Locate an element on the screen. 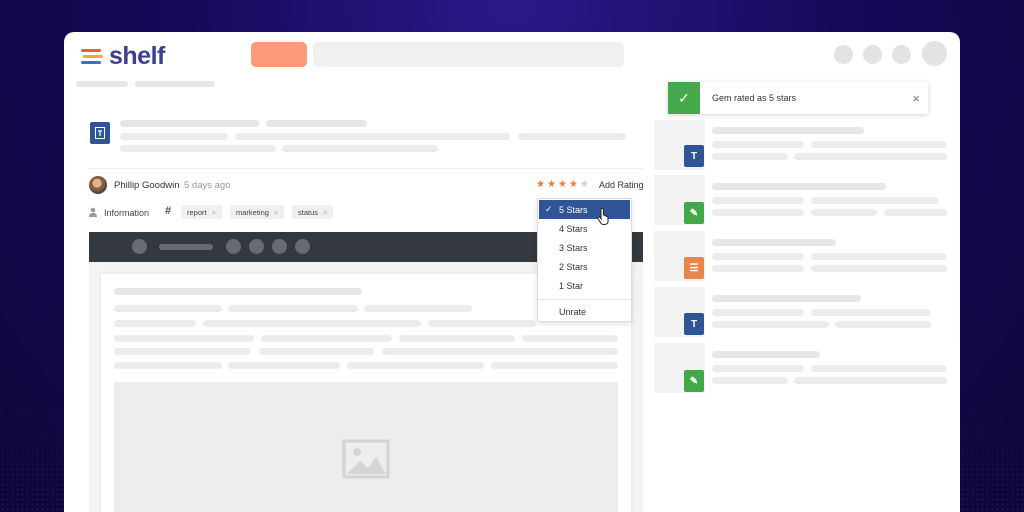 Image resolution: width=1024 pixels, height=512 pixels. add-rating-button: Add Rating is located at coordinates (621, 185).